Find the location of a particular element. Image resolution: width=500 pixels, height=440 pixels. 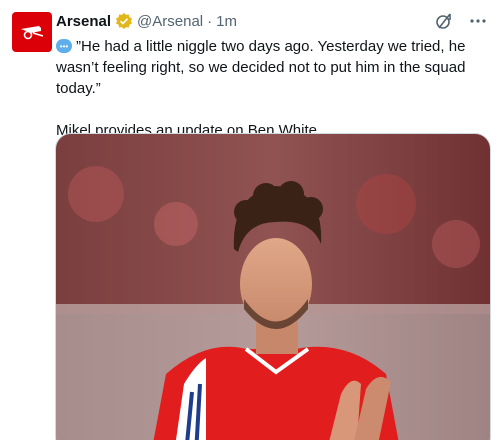

tweet-header: Arsenal @Arsenal · 1m is located at coordinates (272, 21).